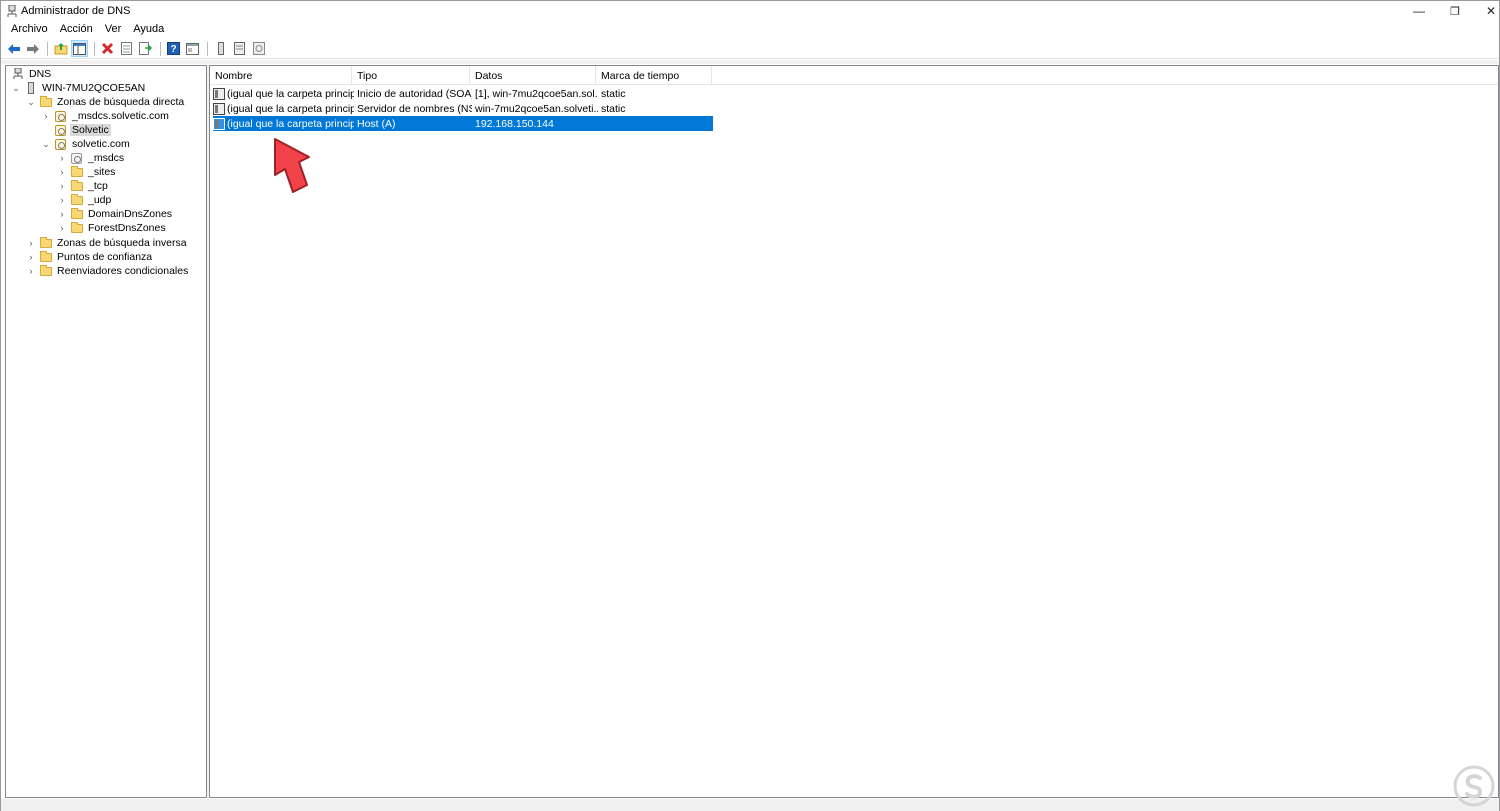 This screenshot has height=811, width=1500. I want to click on properties-button, so click(126, 48).